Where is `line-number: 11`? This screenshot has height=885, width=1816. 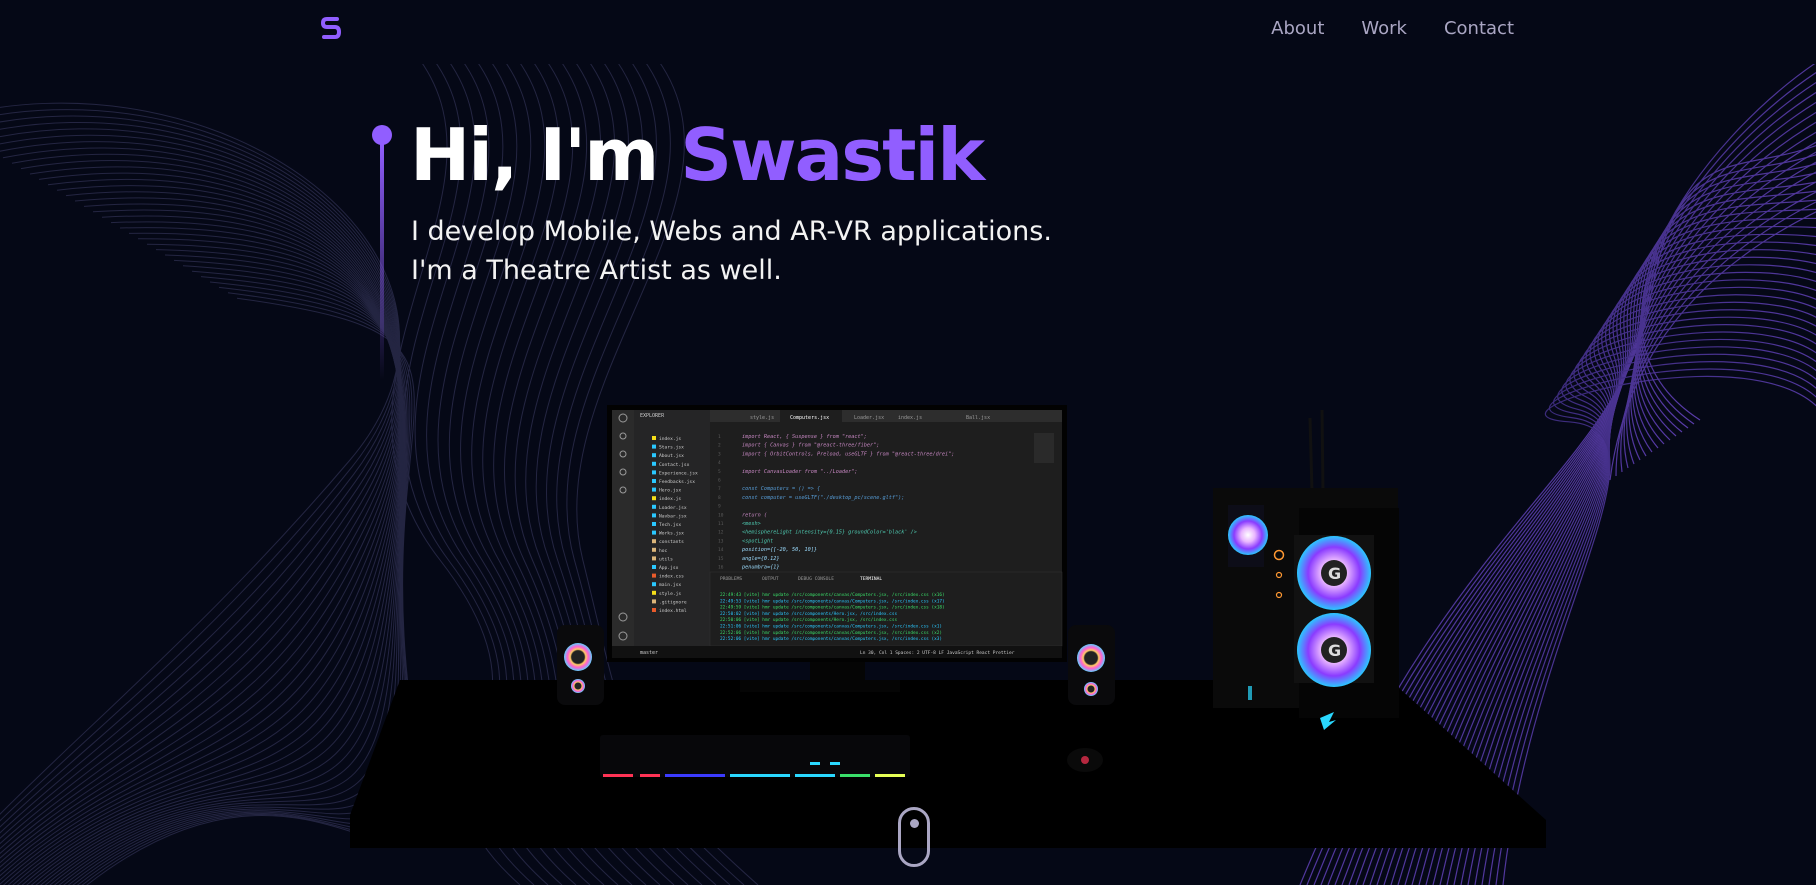
line-number: 11 is located at coordinates (721, 524).